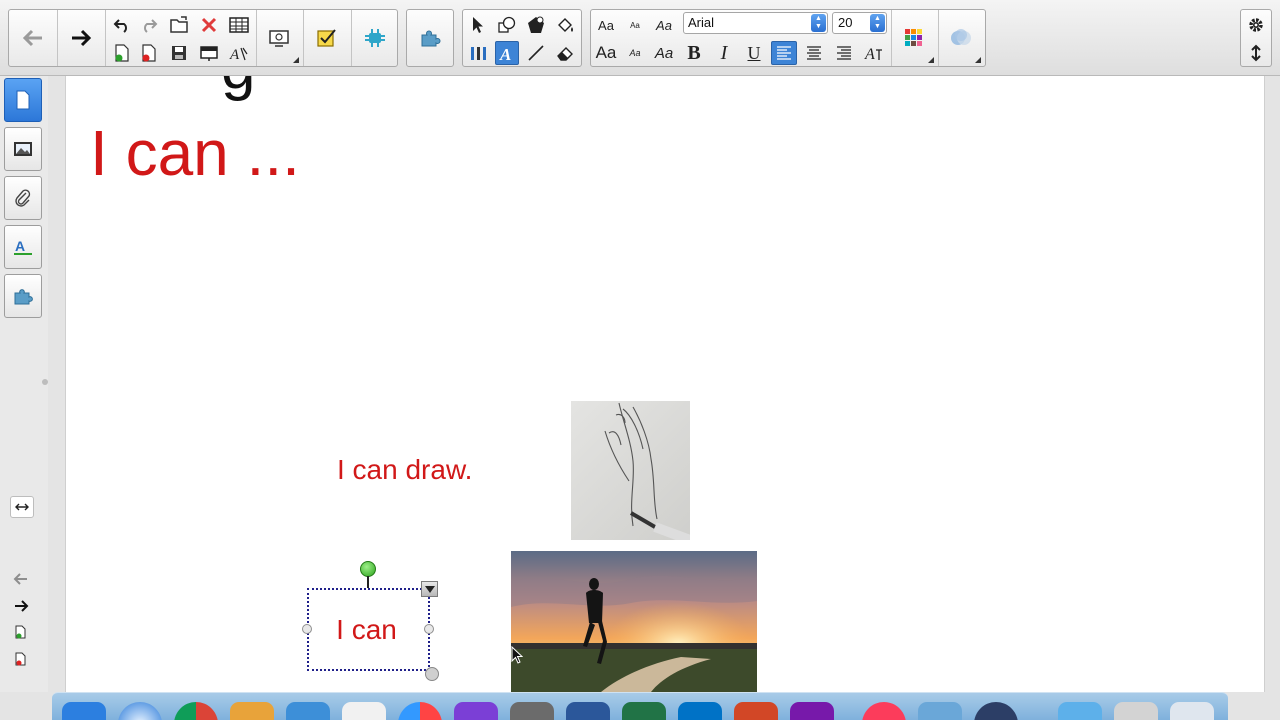 The image size is (1280, 720). What do you see at coordinates (22, 507) in the screenshot?
I see `sidebar-toggle-button` at bounding box center [22, 507].